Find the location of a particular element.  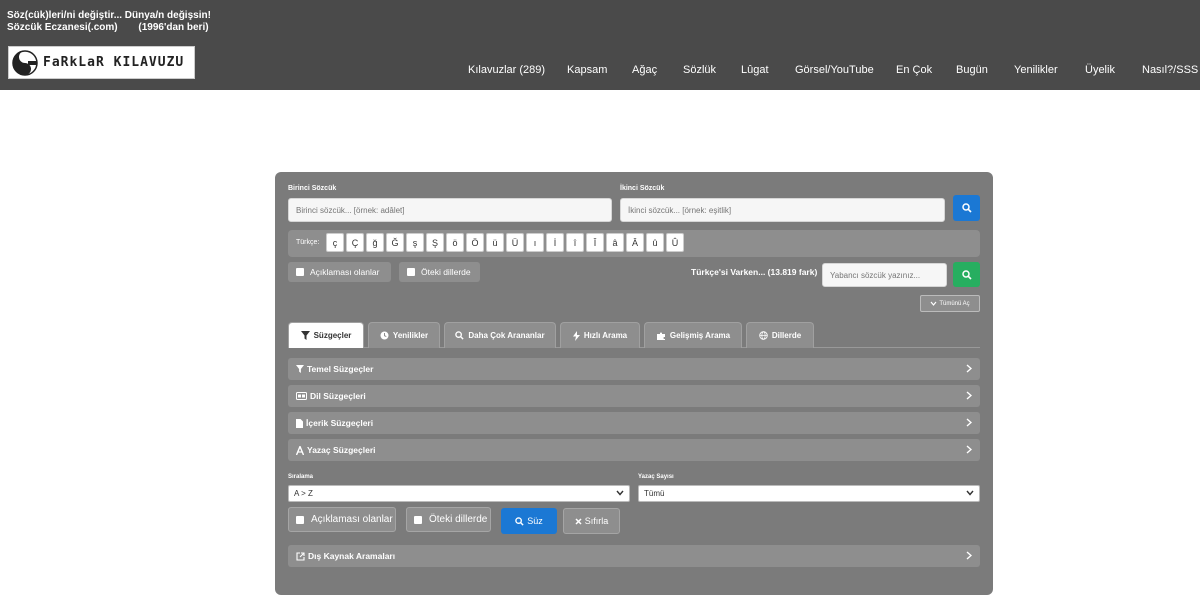

nav-sozluk: Sözlük is located at coordinates (699, 70).